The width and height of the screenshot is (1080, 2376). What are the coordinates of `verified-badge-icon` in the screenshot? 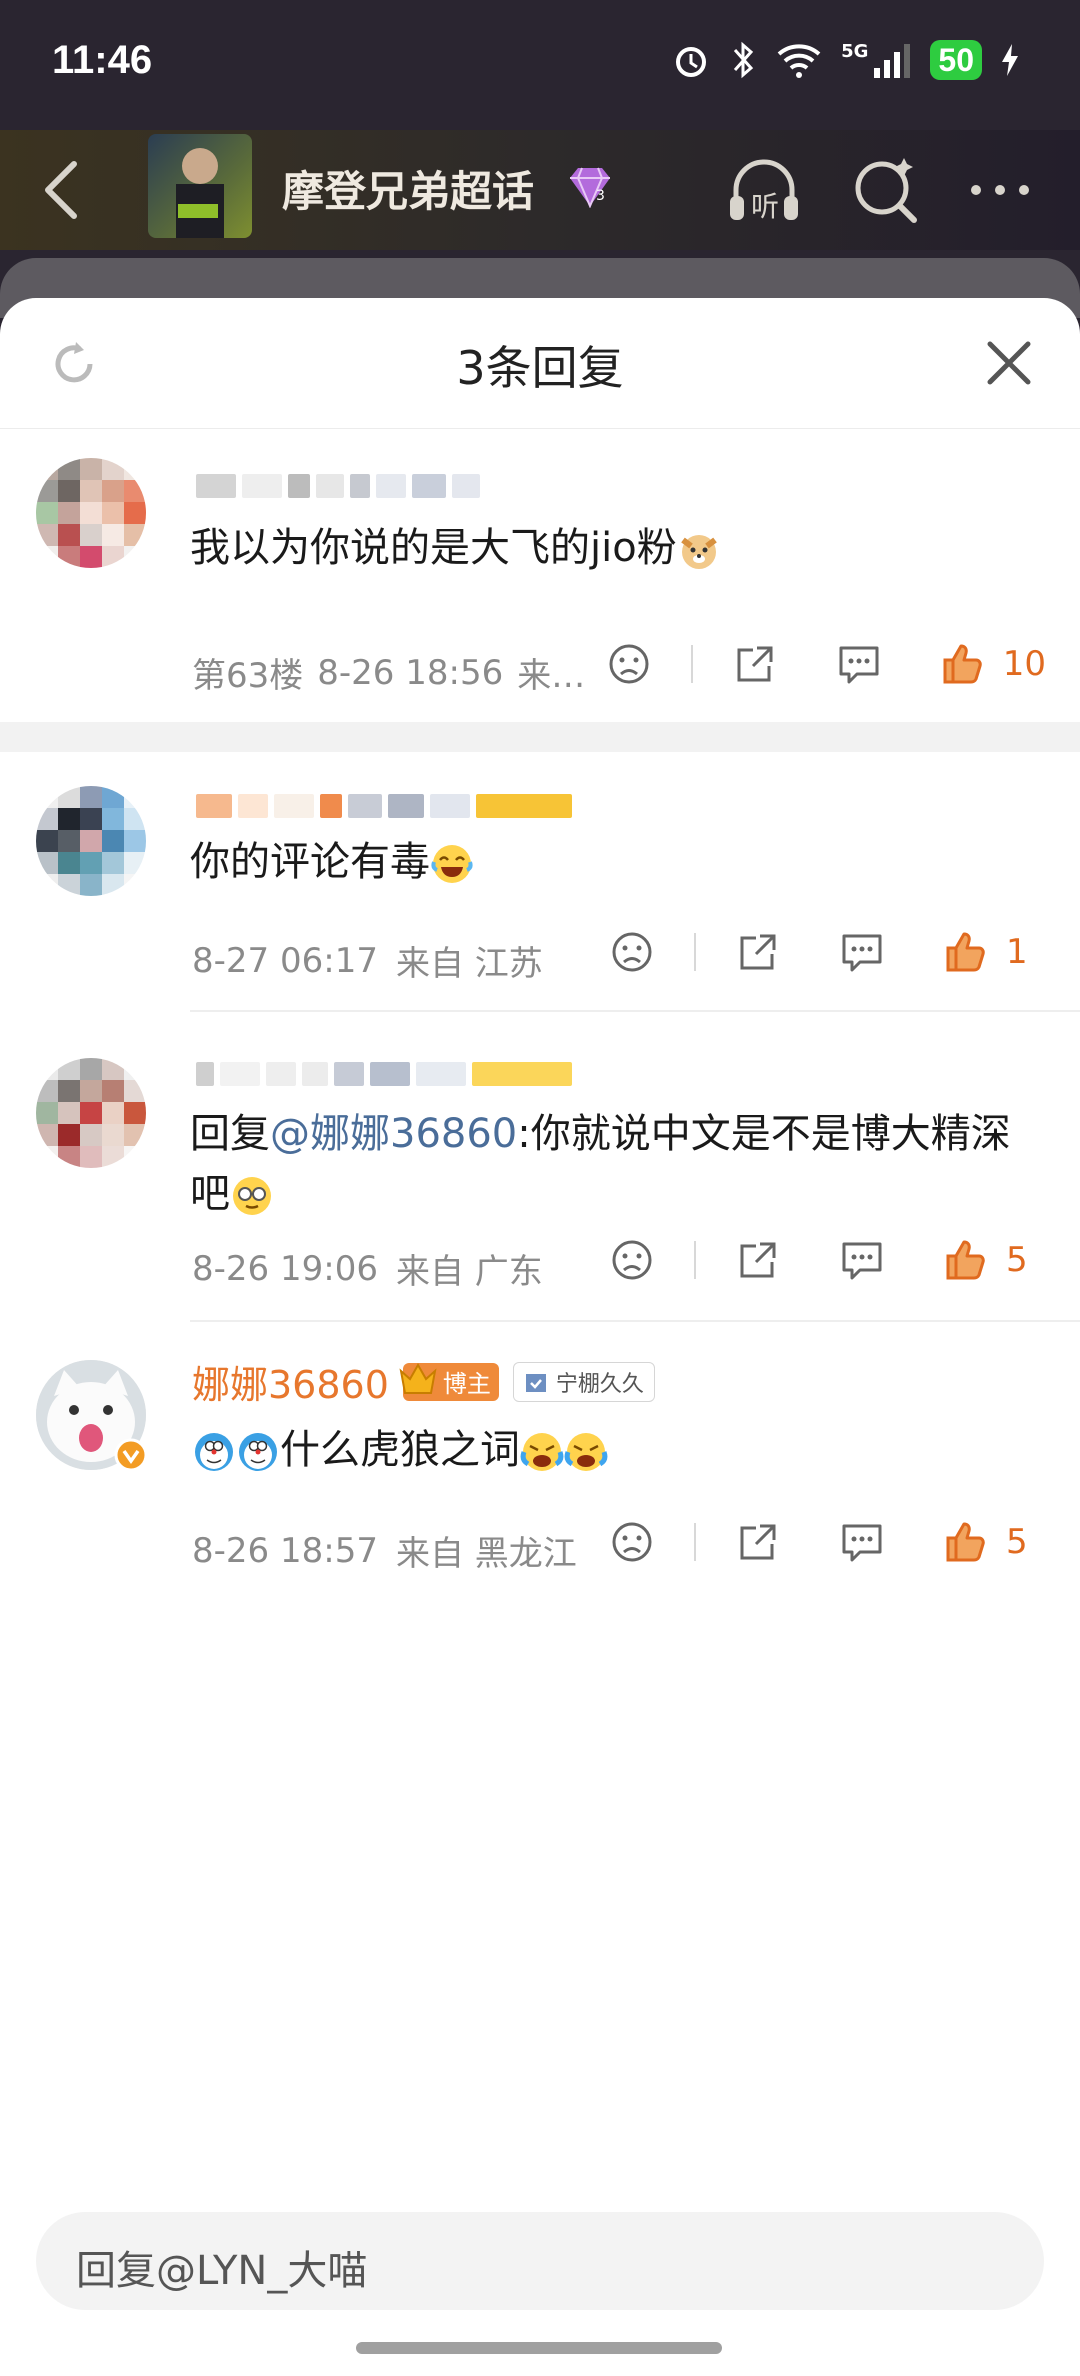 It's located at (131, 1455).